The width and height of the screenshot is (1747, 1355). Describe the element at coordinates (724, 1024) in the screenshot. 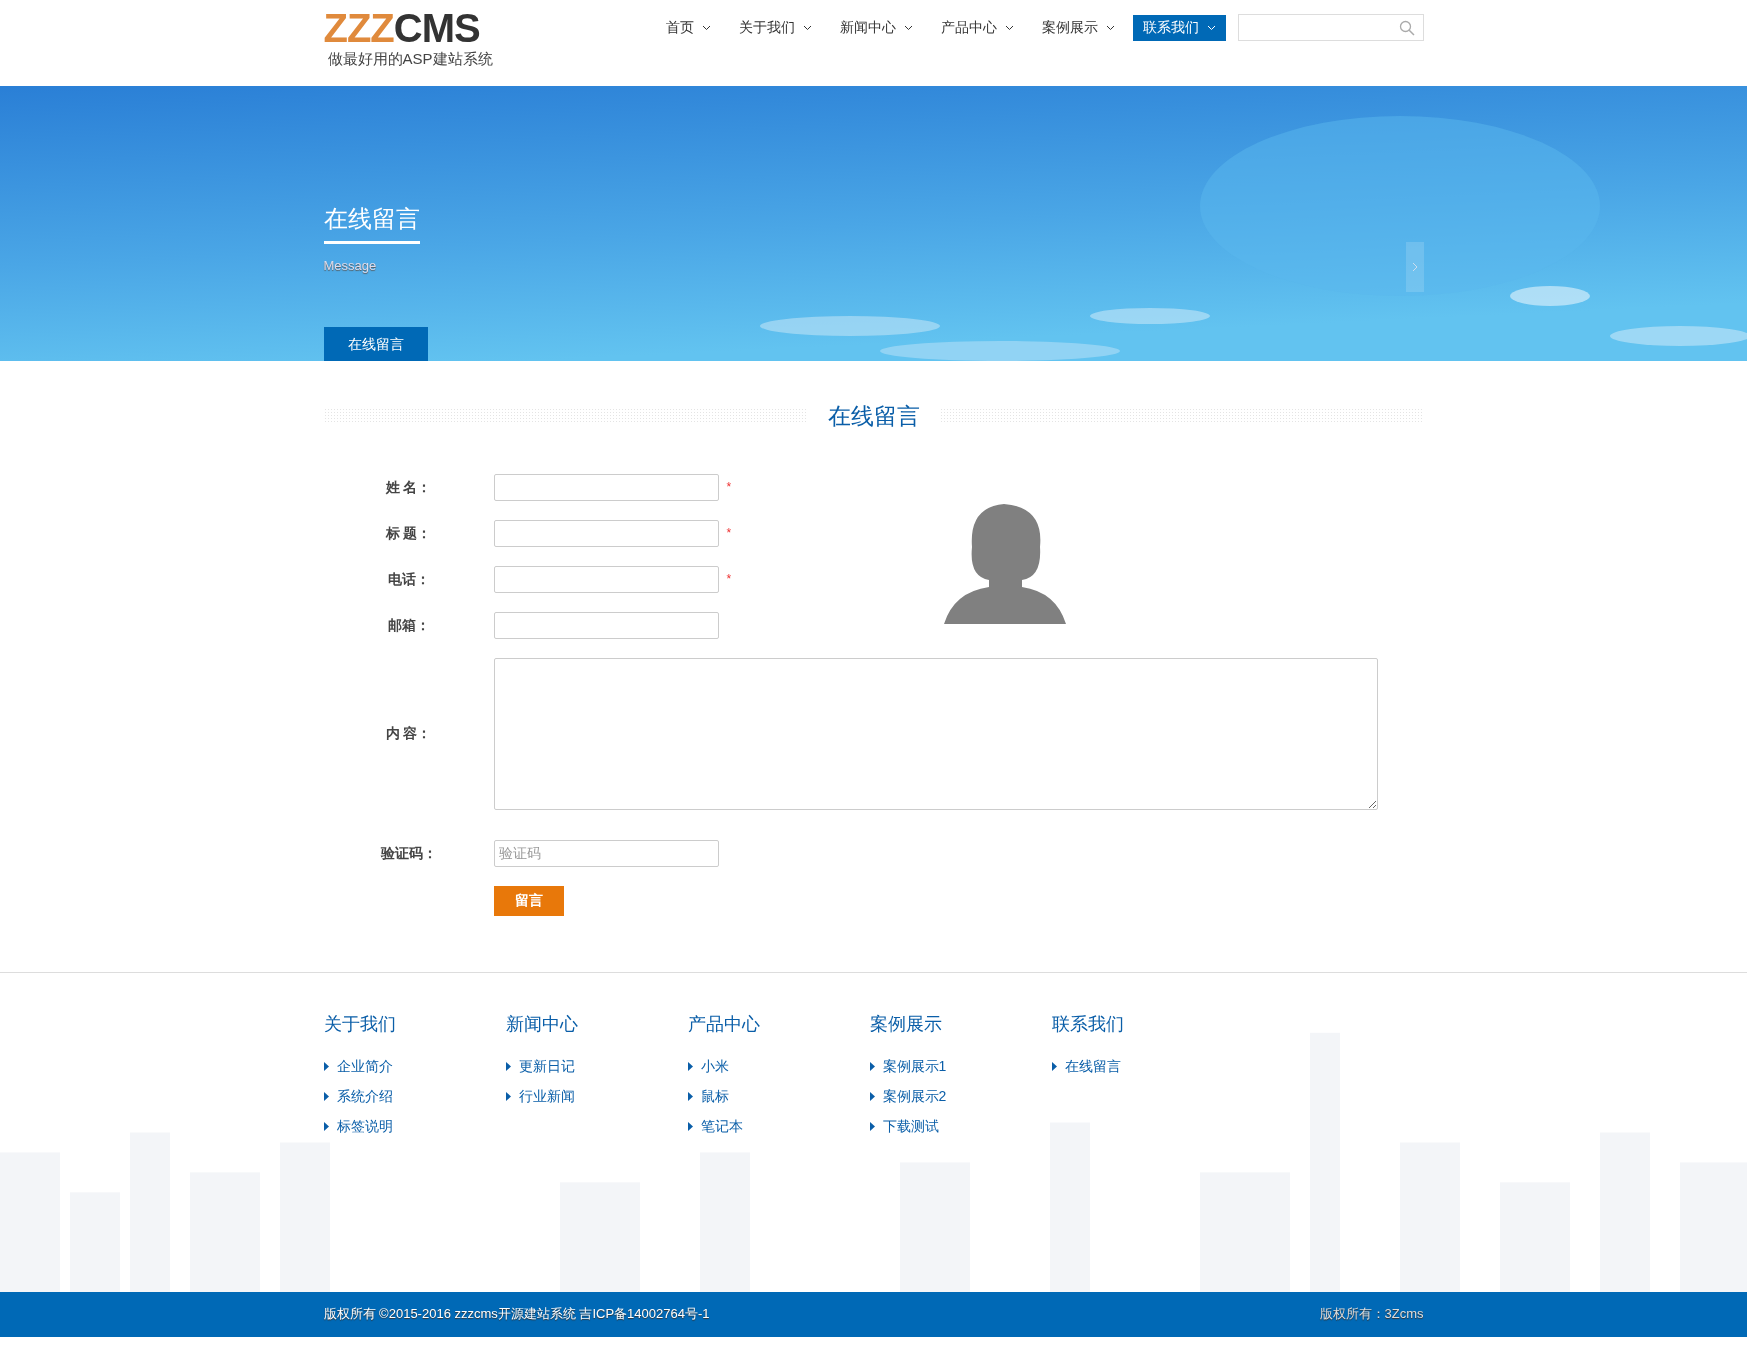

I see `footer-heading: 产品中心` at that location.